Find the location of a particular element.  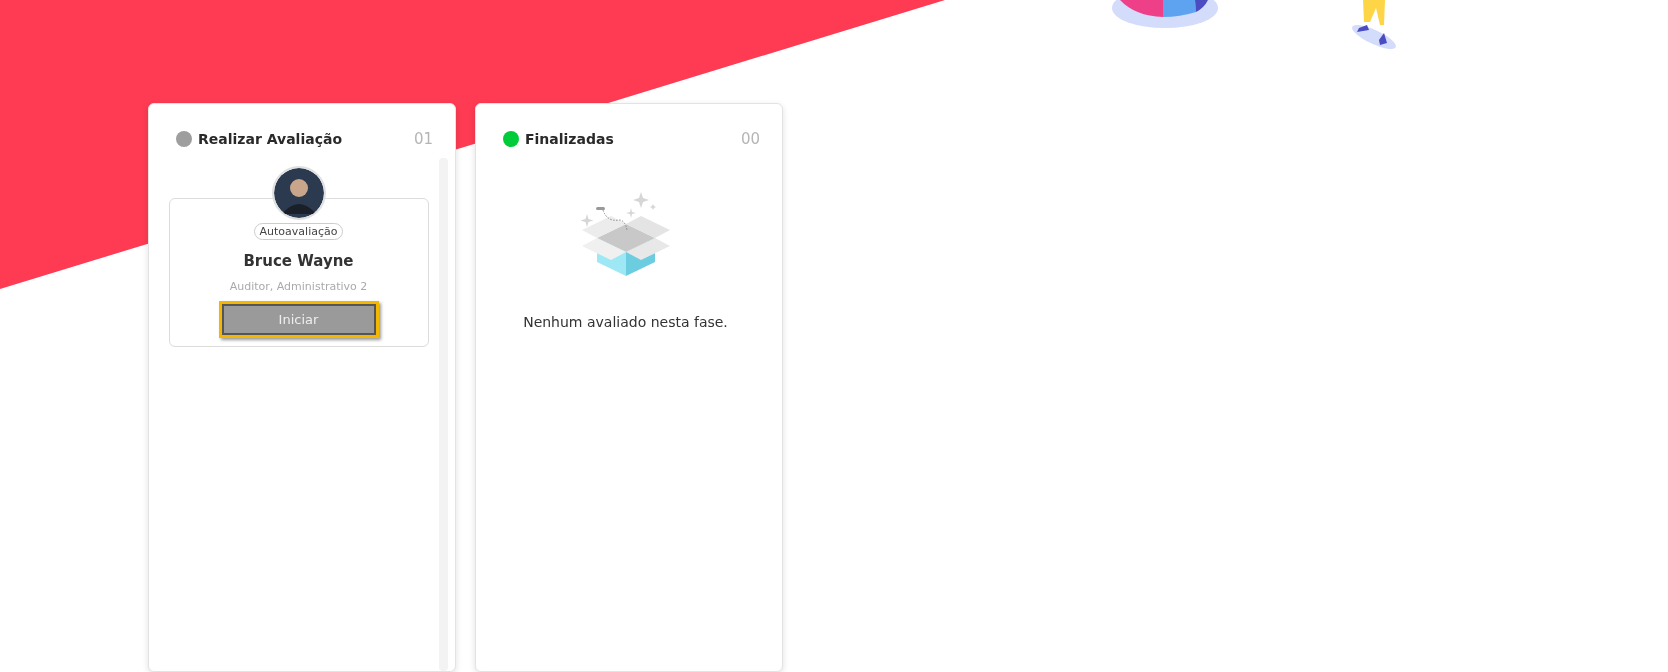

column-title: Finalizadas is located at coordinates (570, 139).